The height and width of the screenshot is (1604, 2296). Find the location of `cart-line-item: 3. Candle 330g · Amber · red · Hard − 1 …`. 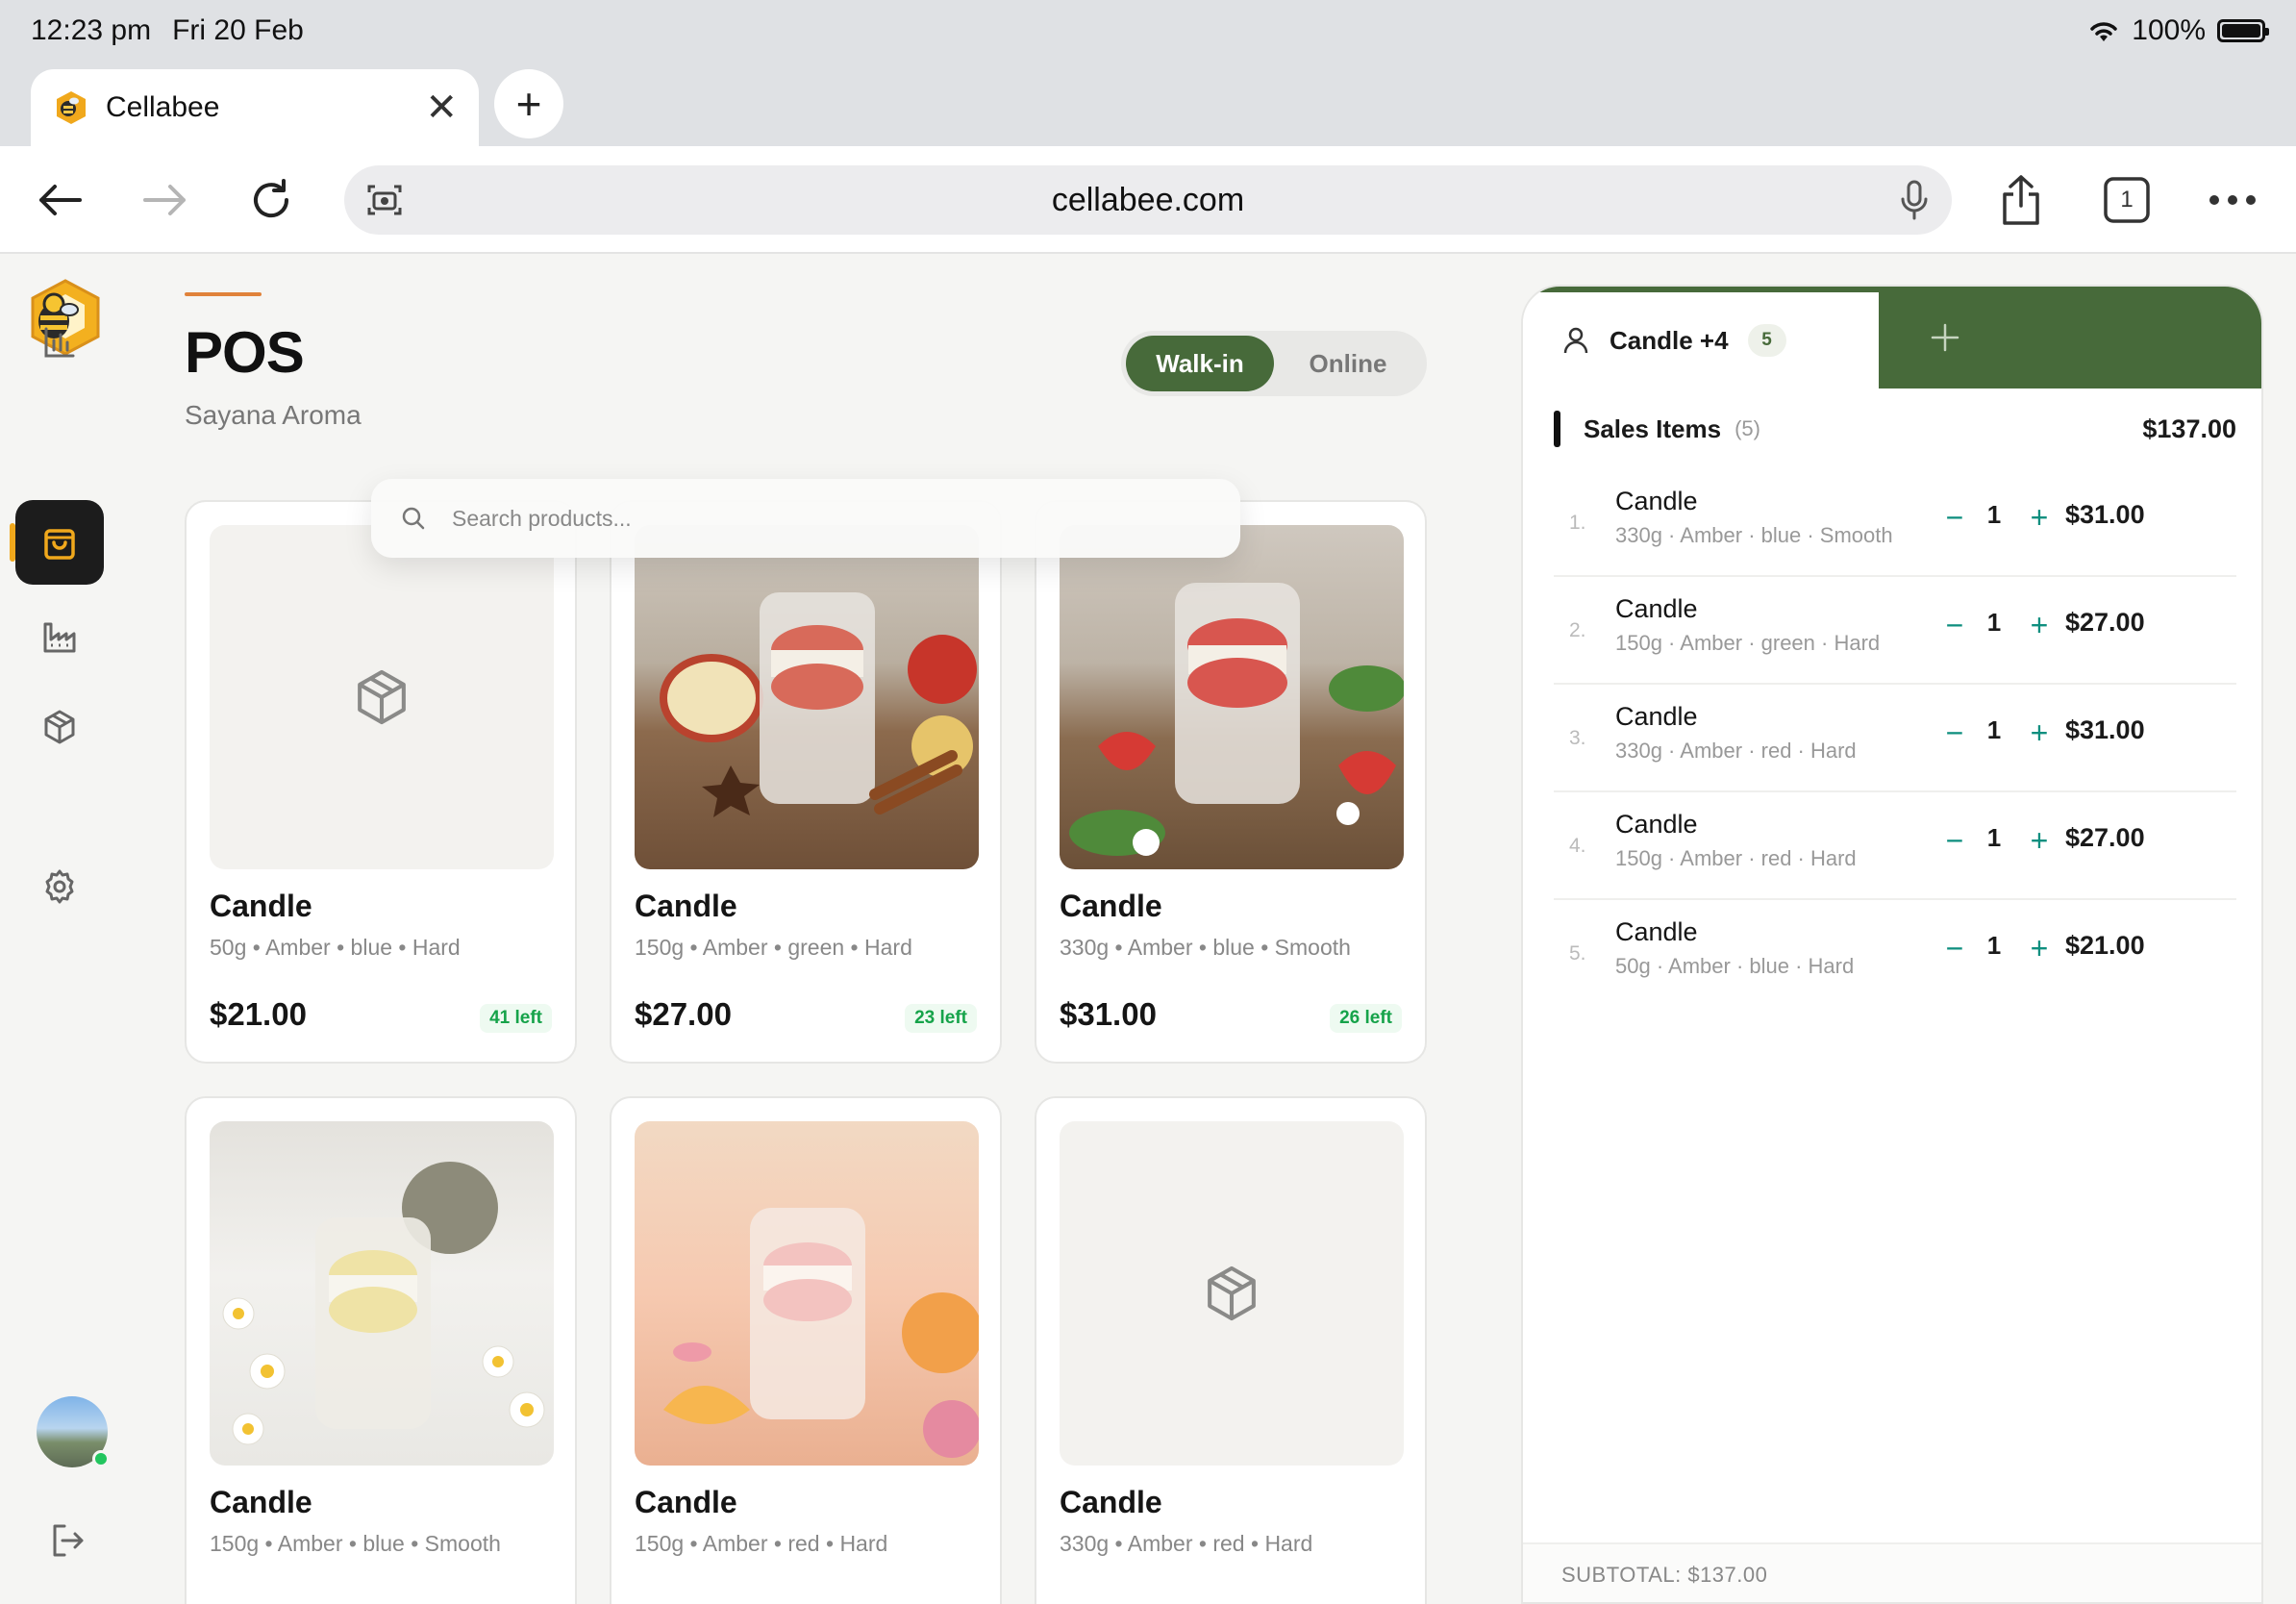

cart-line-item: 3. Candle 330g · Amber · red · Hard − 1 … is located at coordinates (1895, 738).